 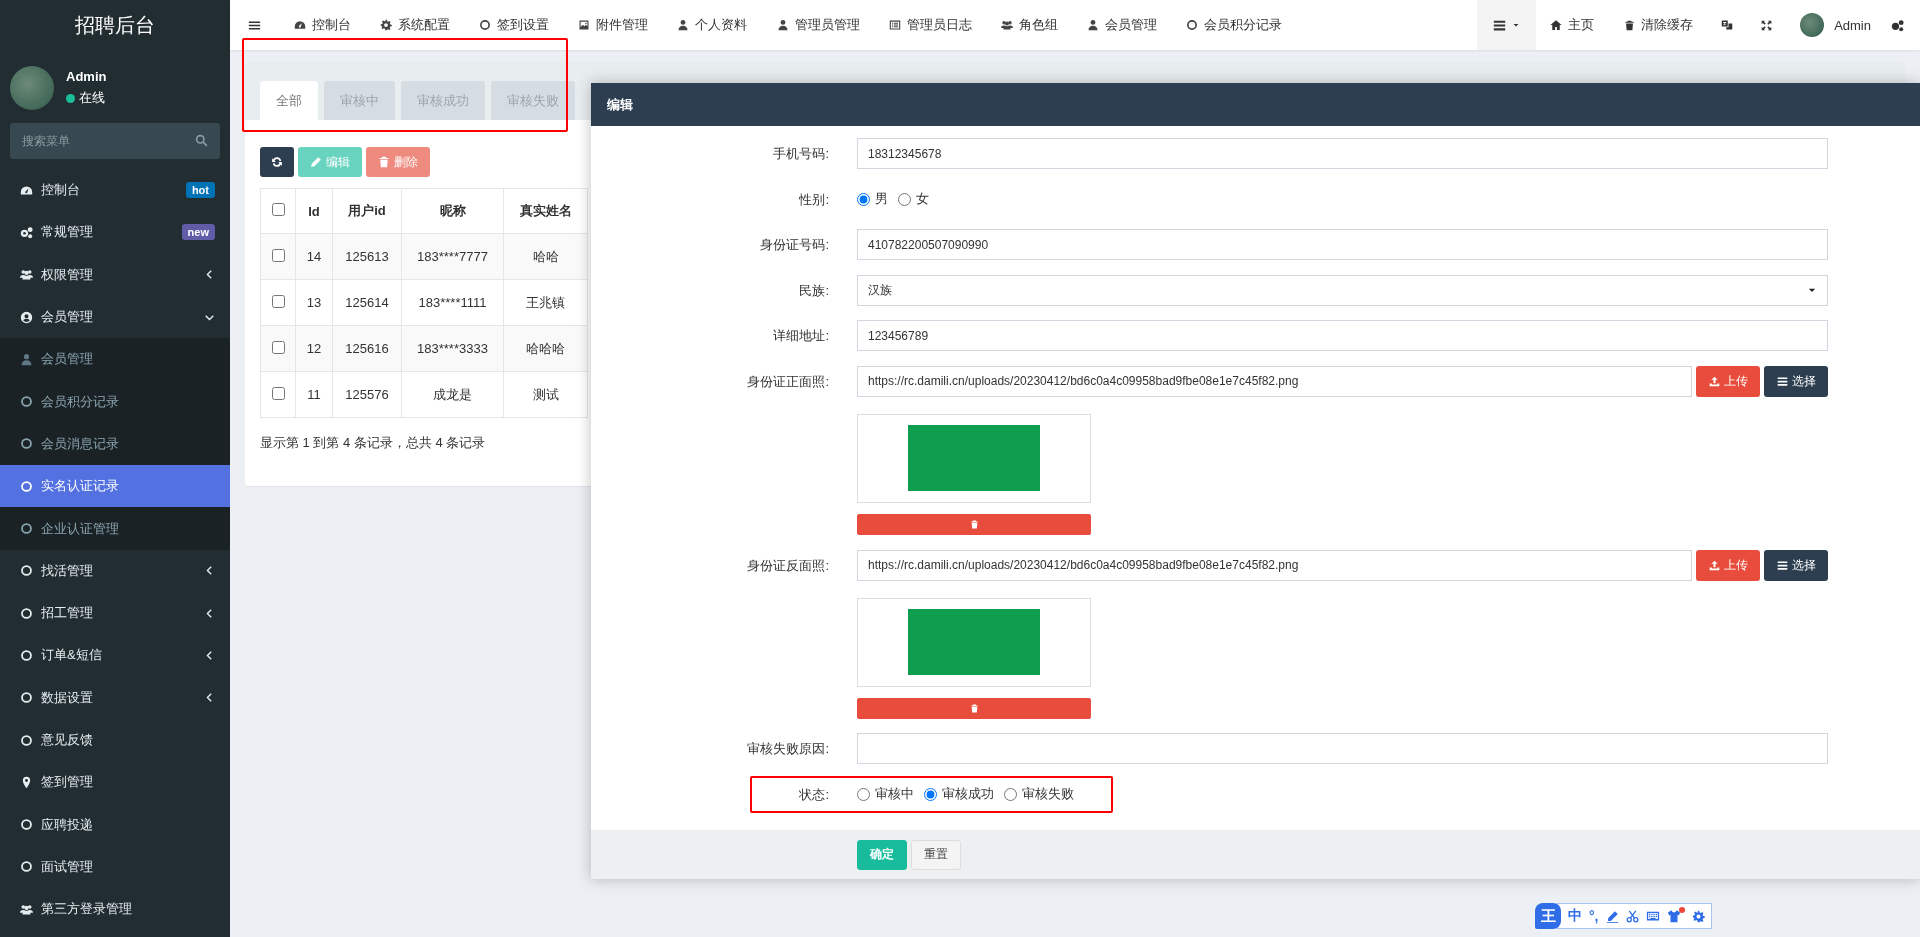 What do you see at coordinates (1548, 916) in the screenshot?
I see `ime-logo: 王` at bounding box center [1548, 916].